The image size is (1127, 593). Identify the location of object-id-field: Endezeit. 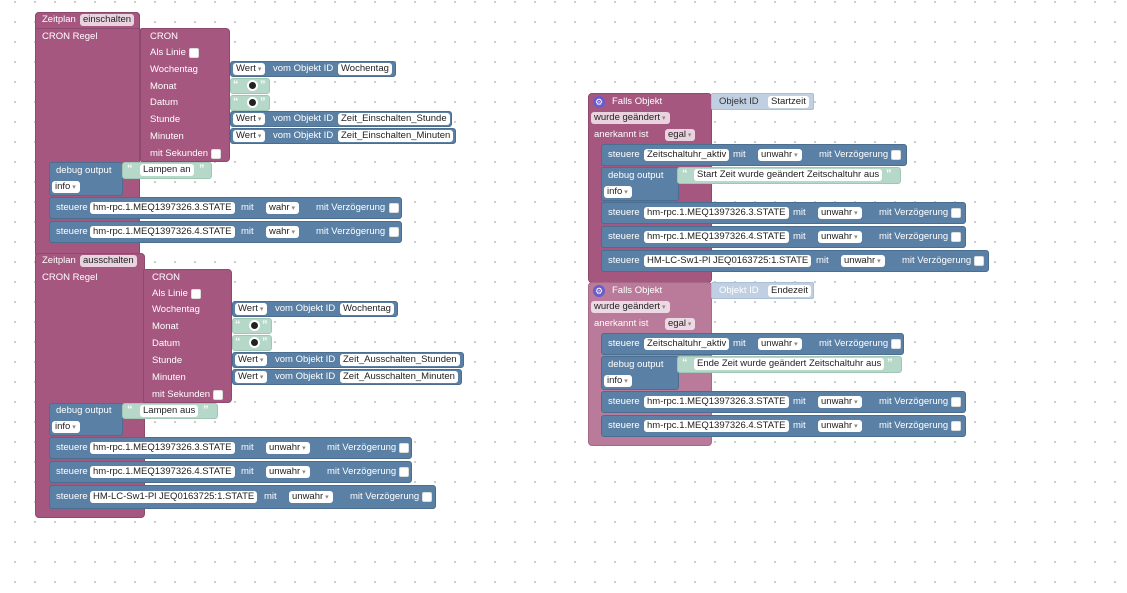
(789, 291).